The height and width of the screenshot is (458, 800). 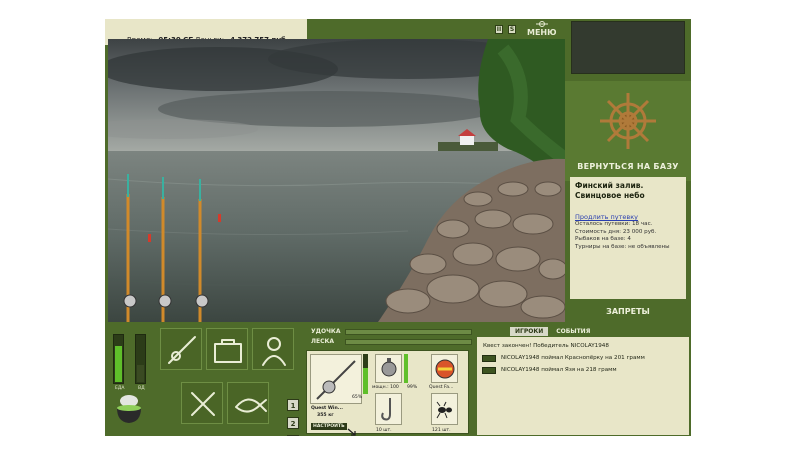 What do you see at coordinates (412, 387) in the screenshot?
I see `reel-percent: 99%` at bounding box center [412, 387].